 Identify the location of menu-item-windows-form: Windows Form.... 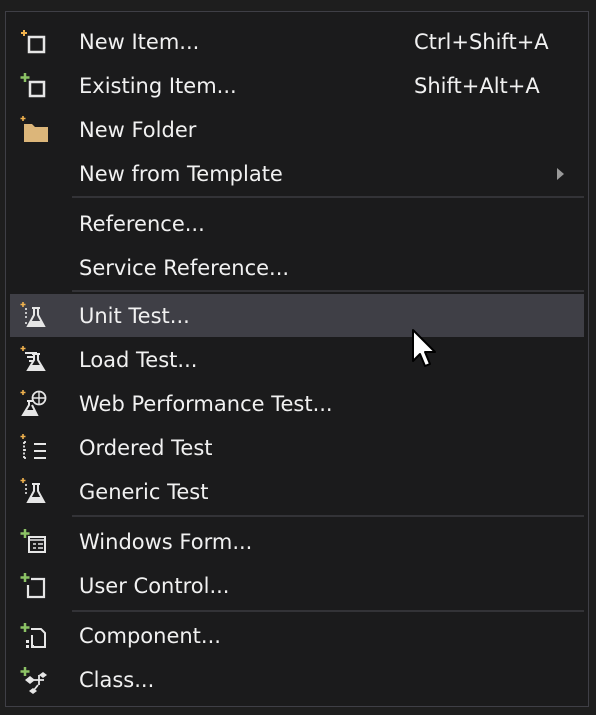
(297, 542).